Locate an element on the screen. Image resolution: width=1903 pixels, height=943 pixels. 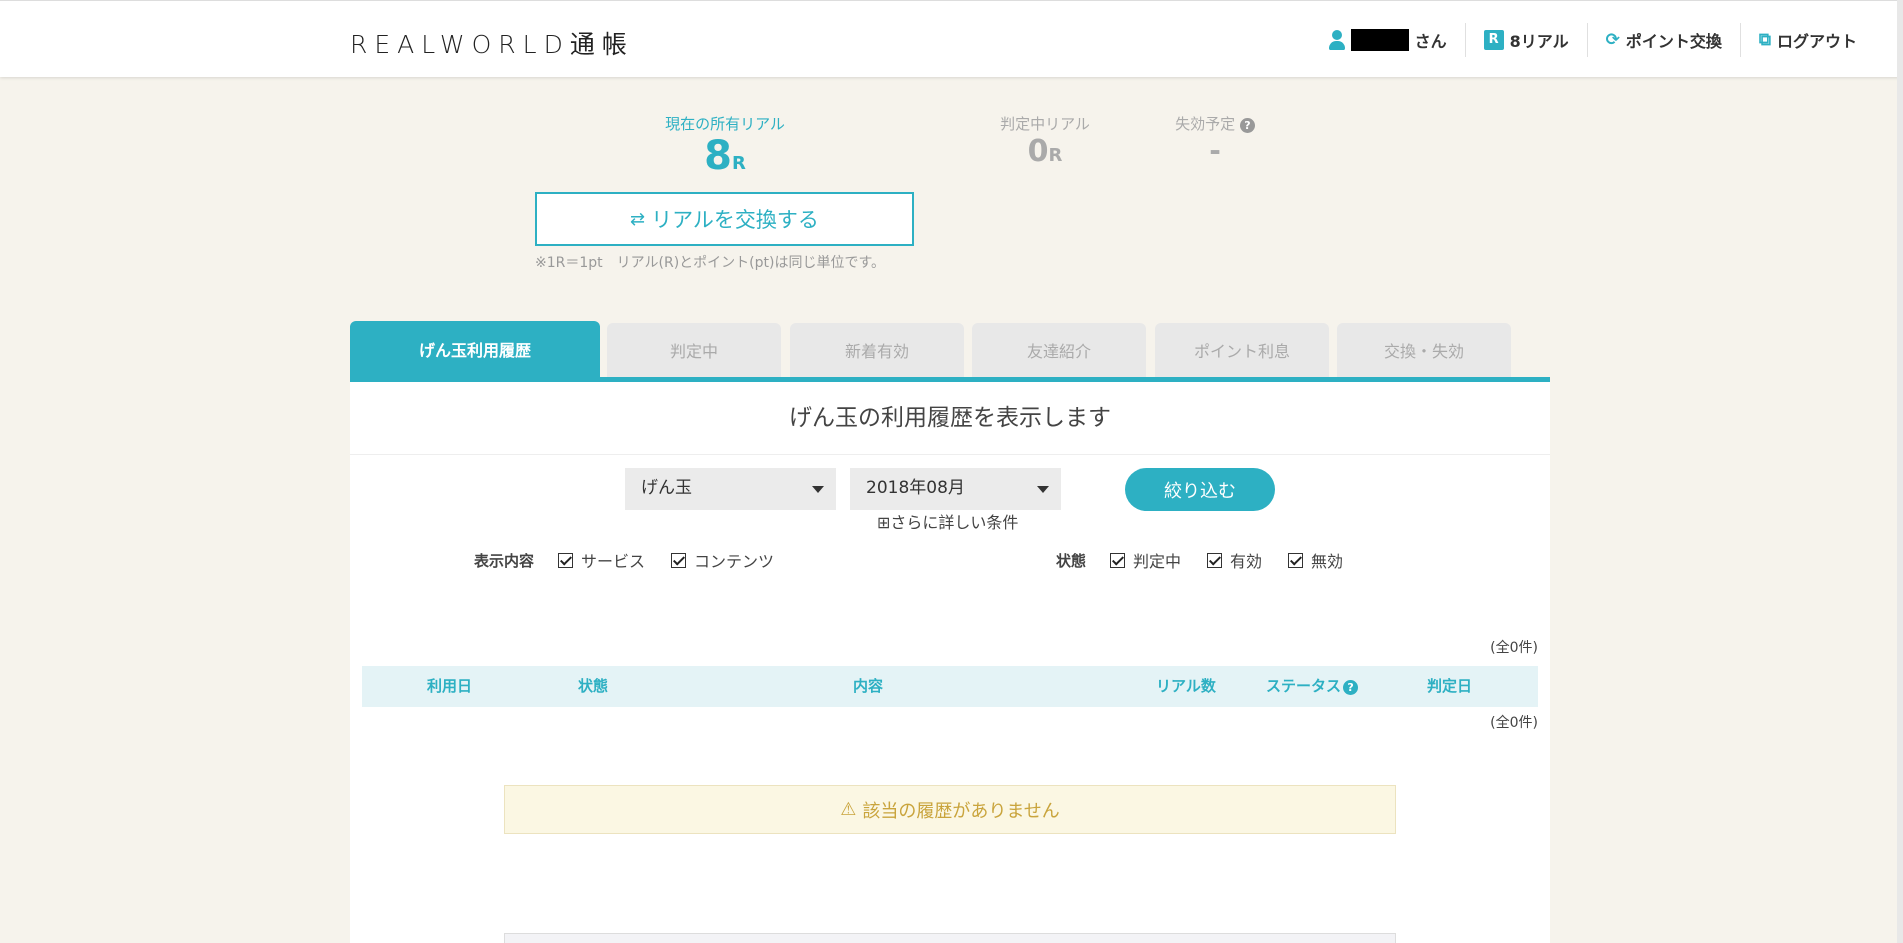
display-content-filter: 表示内容 サービス コンテンツ is located at coordinates (637, 560).